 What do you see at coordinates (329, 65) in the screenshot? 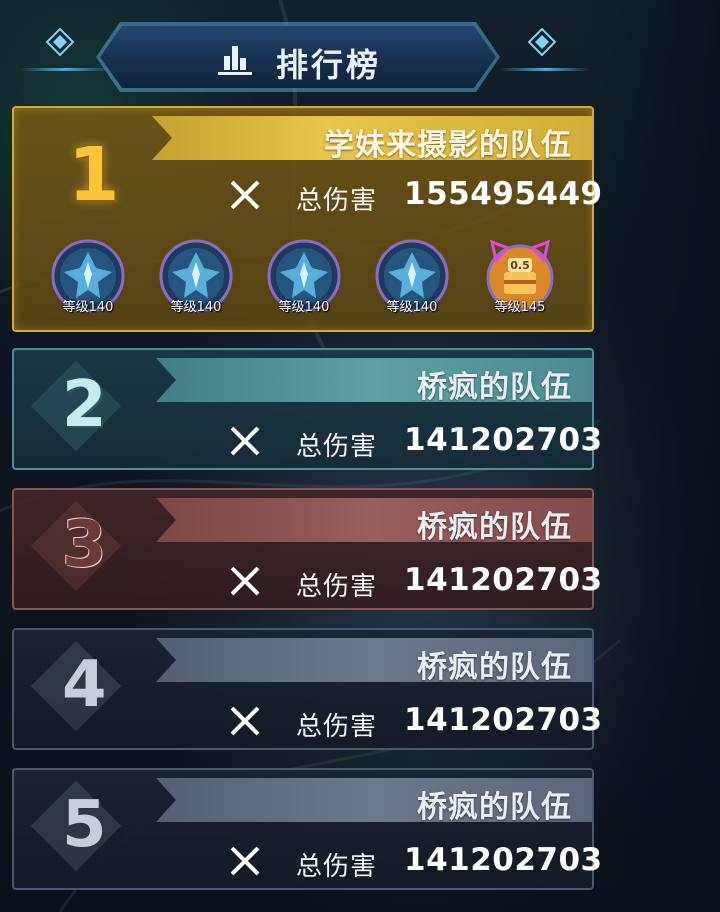
I see `page-title: 排行榜` at bounding box center [329, 65].